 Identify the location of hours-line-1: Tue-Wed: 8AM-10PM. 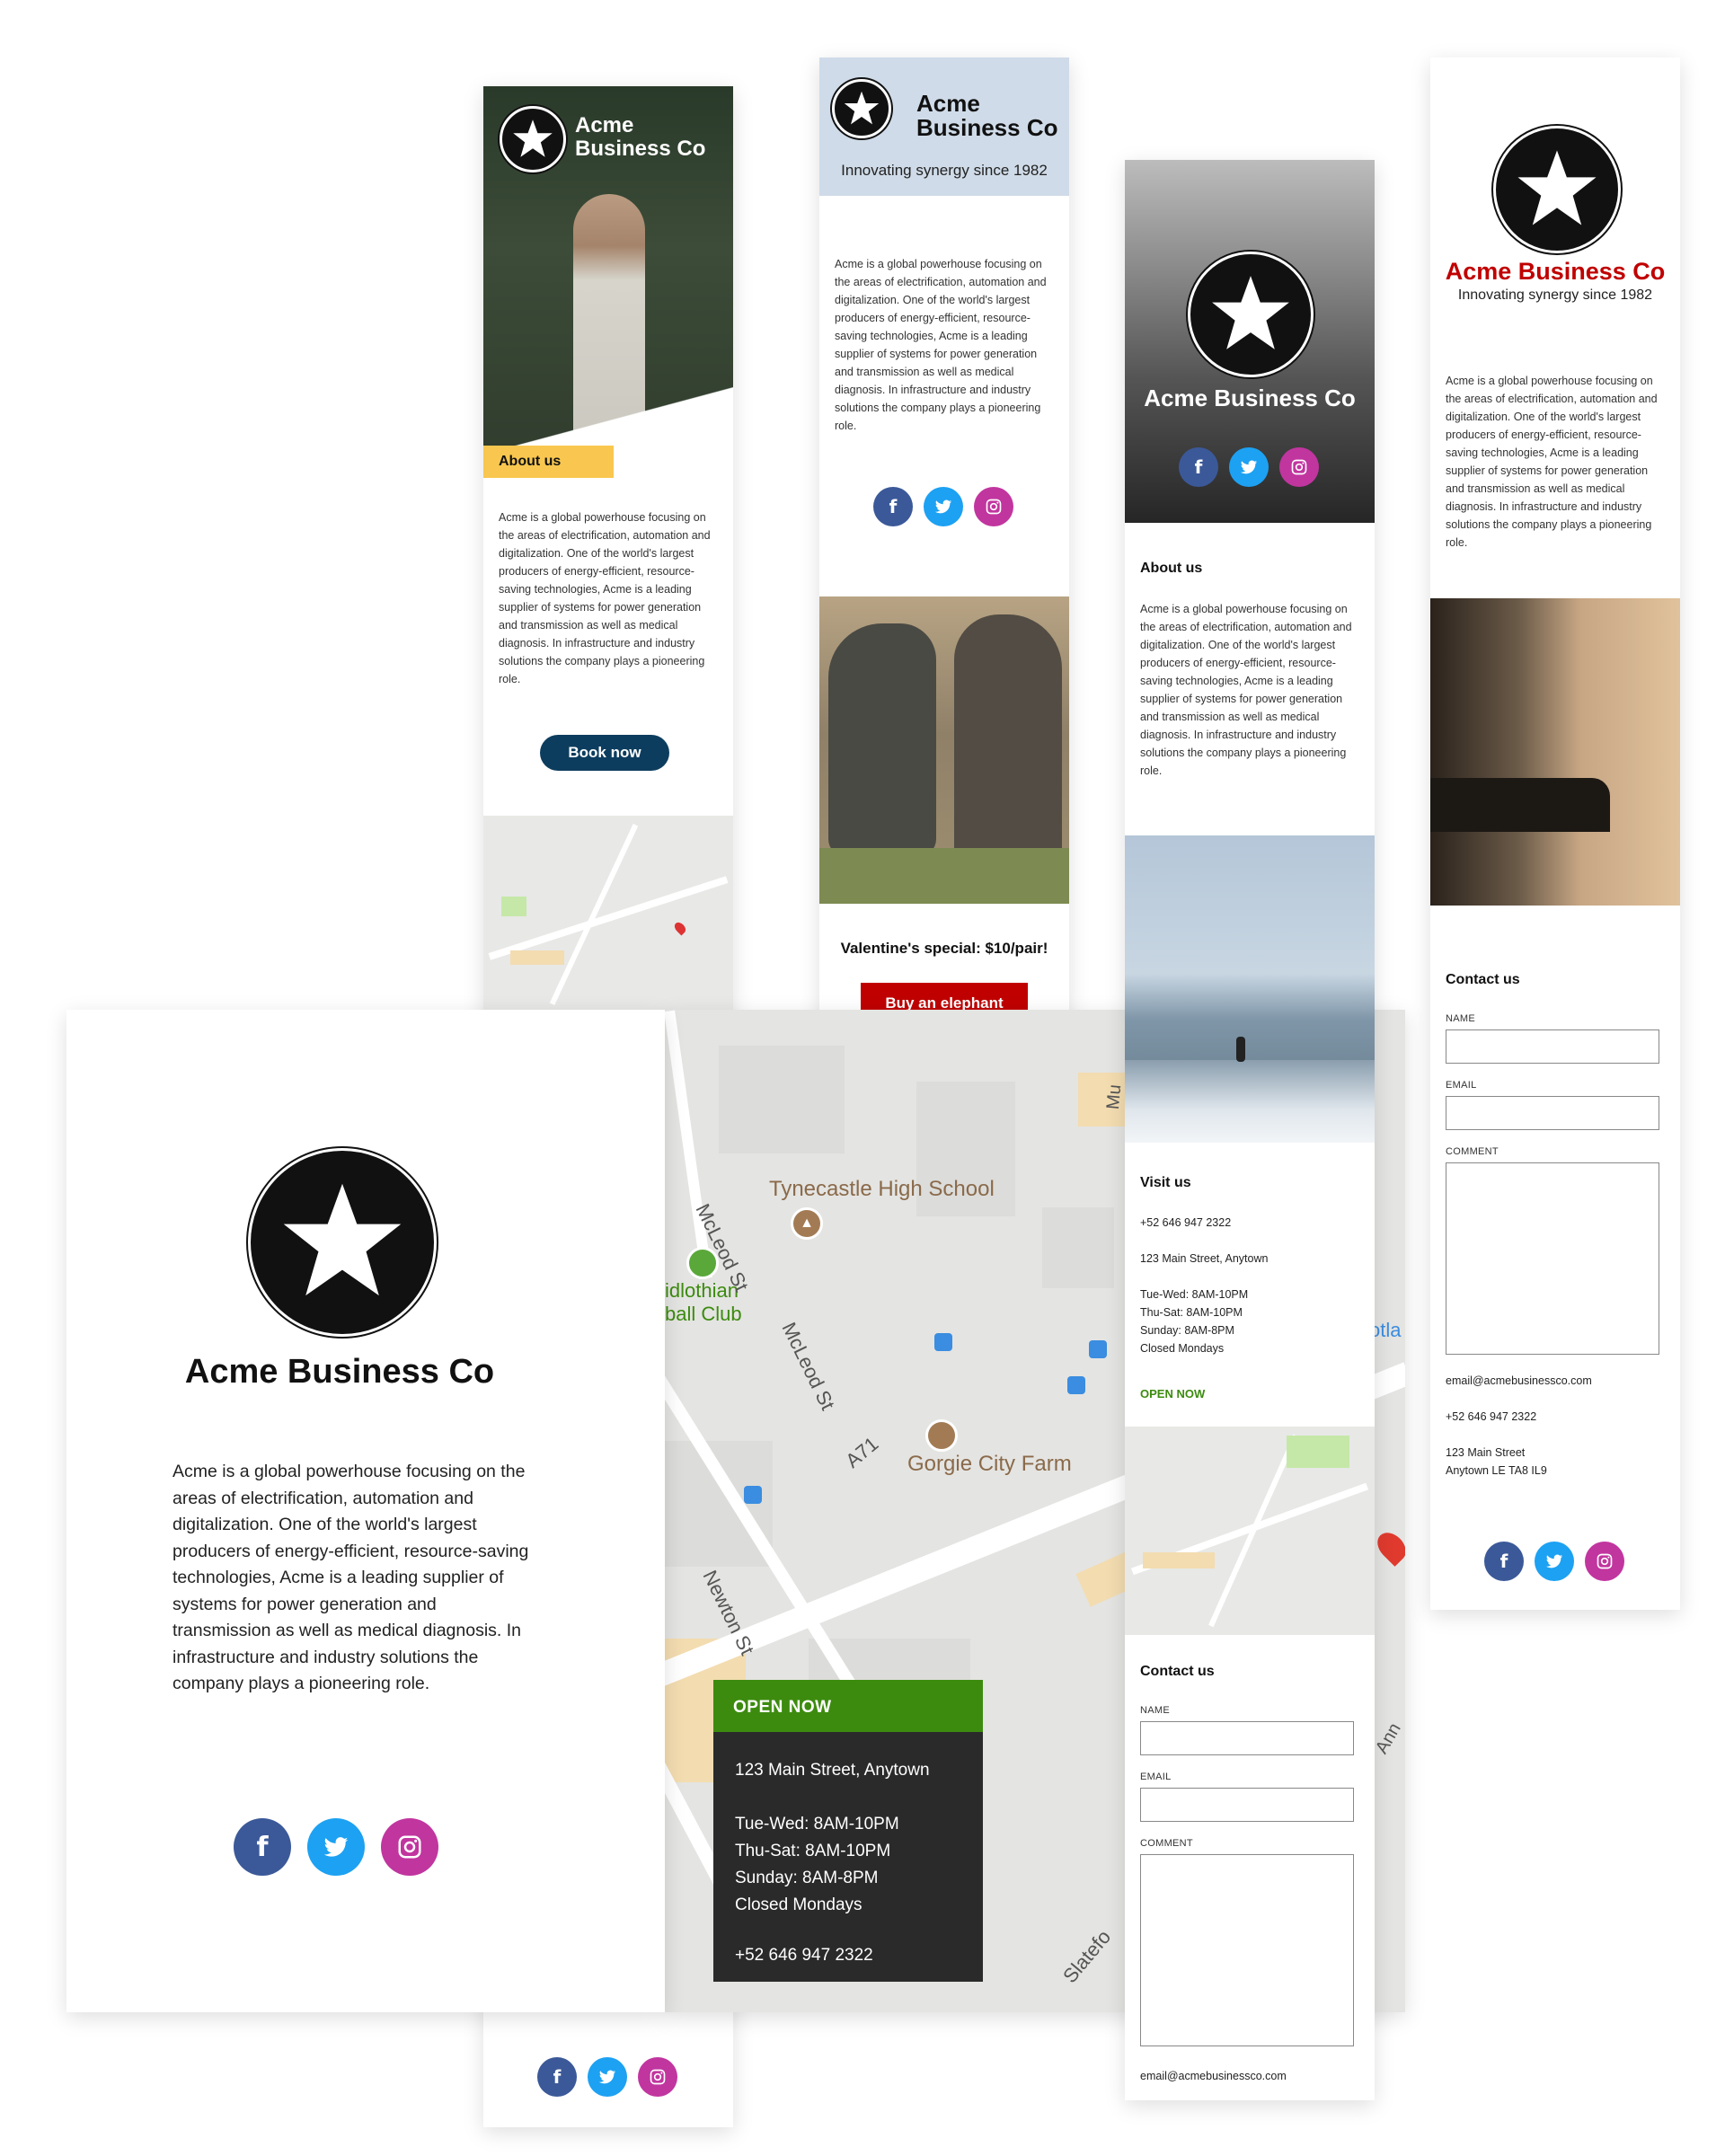
(817, 1824).